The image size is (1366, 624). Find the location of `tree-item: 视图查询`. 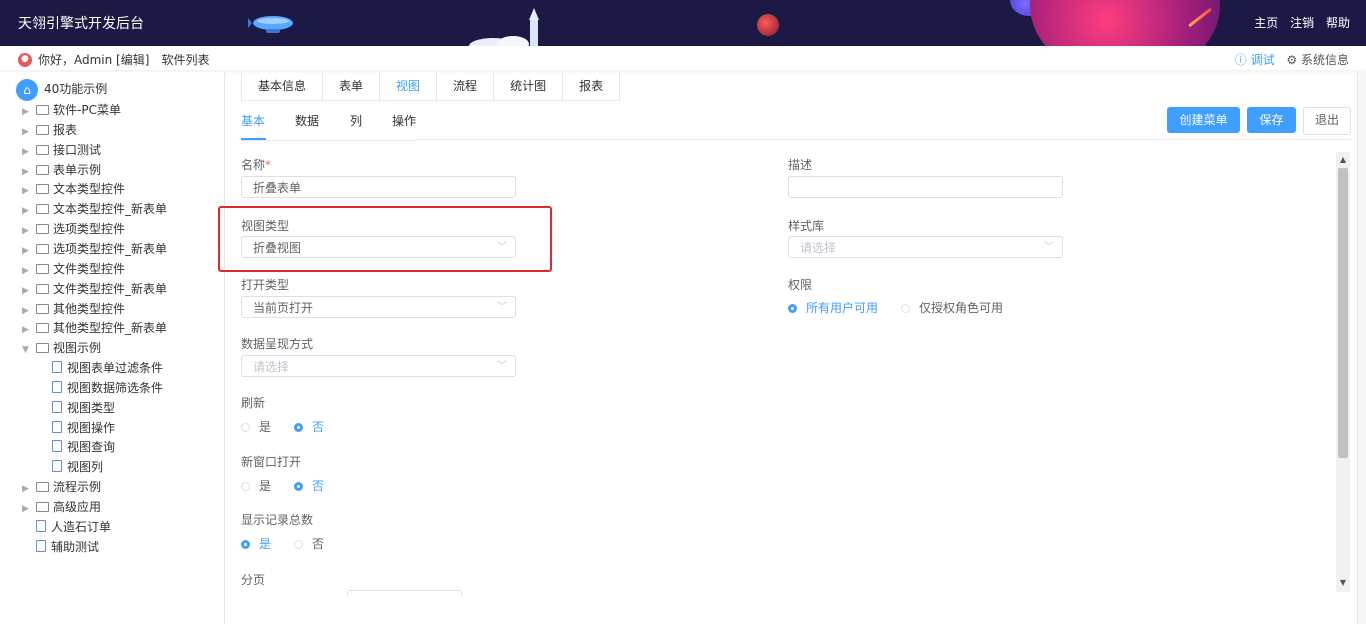

tree-item: 视图查询 is located at coordinates (82, 447).